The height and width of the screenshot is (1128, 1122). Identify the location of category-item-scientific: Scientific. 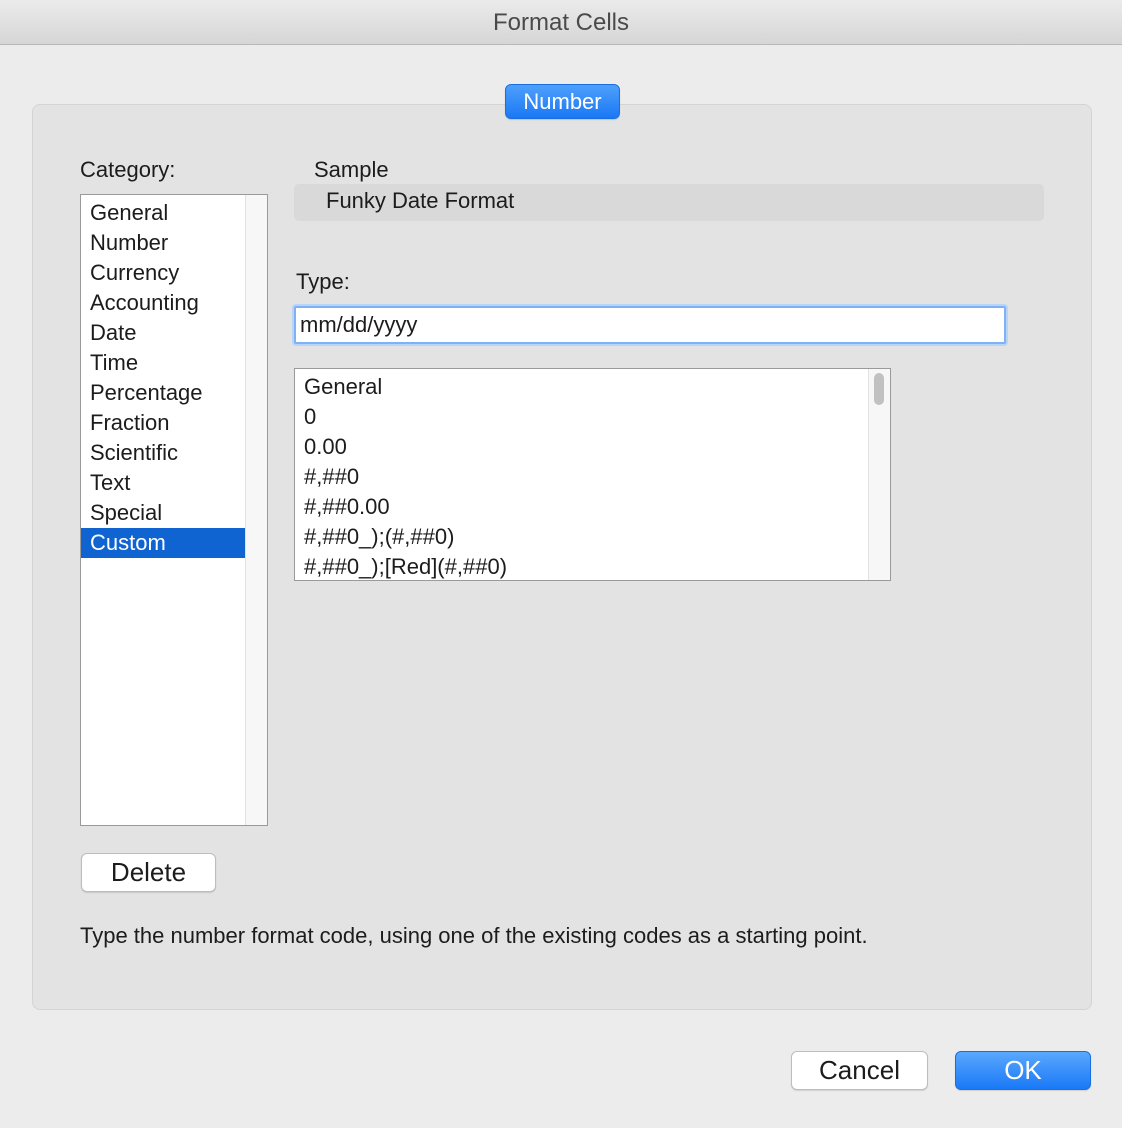
(163, 453).